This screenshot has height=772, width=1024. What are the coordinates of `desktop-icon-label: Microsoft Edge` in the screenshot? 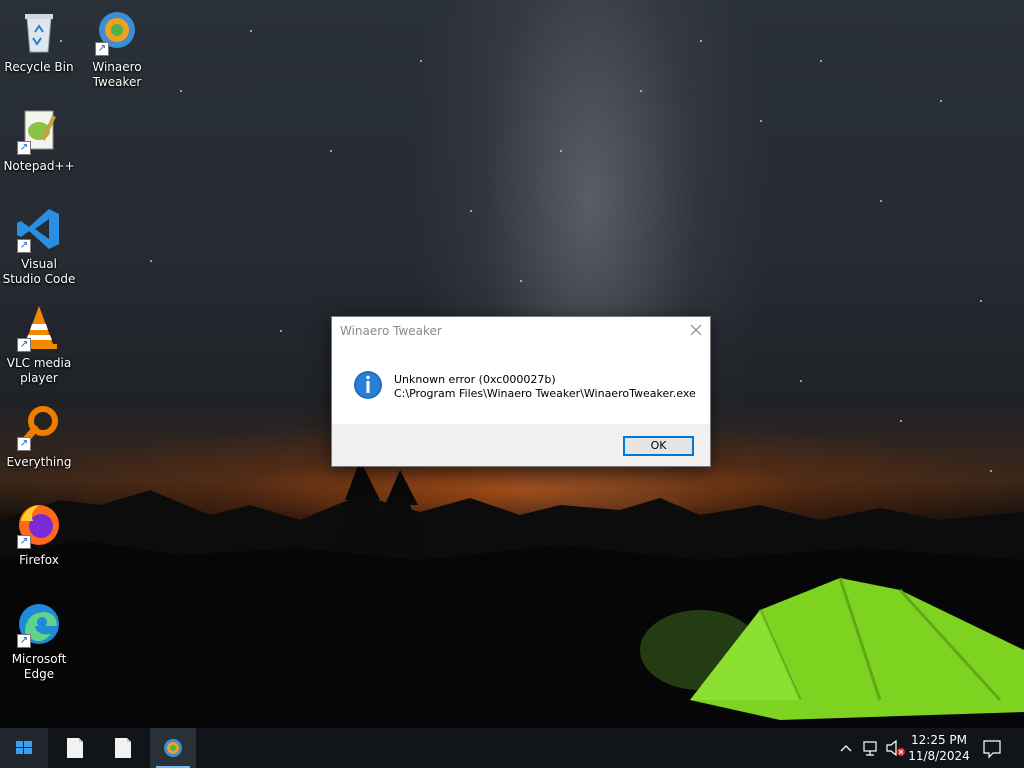 It's located at (39, 666).